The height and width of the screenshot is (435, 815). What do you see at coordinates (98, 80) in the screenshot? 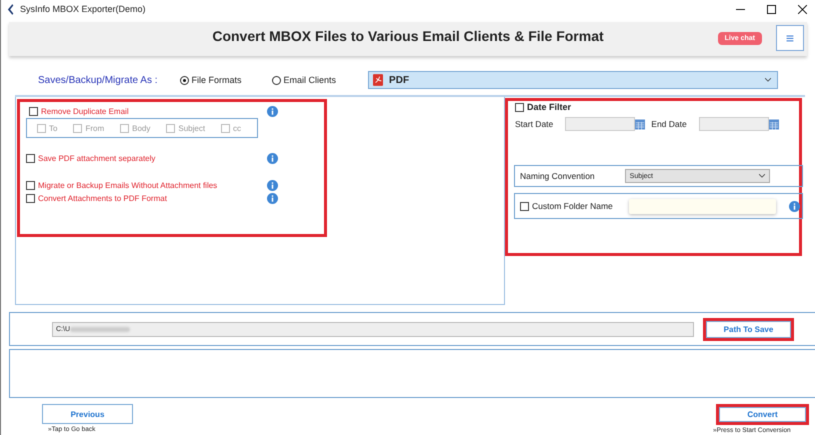
I see `save-as-label: Saves/Backup/Migrate As :` at bounding box center [98, 80].